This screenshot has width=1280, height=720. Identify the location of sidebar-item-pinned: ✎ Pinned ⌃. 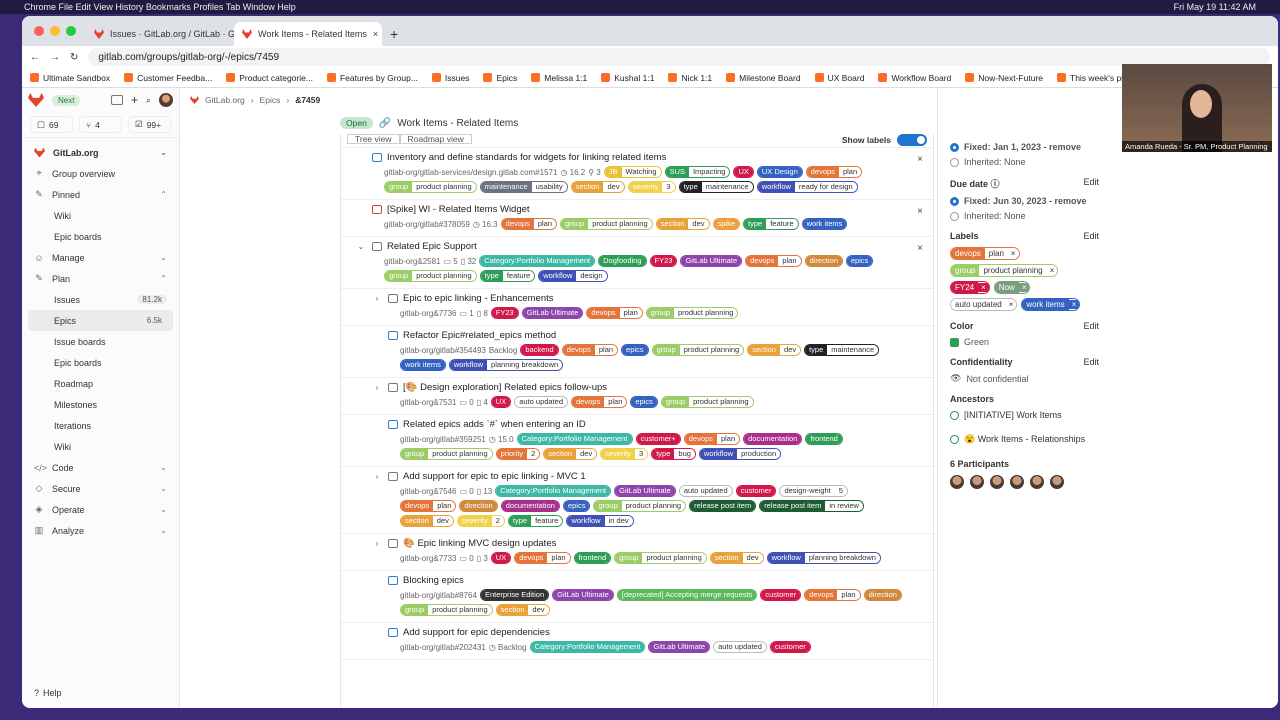
(100, 194).